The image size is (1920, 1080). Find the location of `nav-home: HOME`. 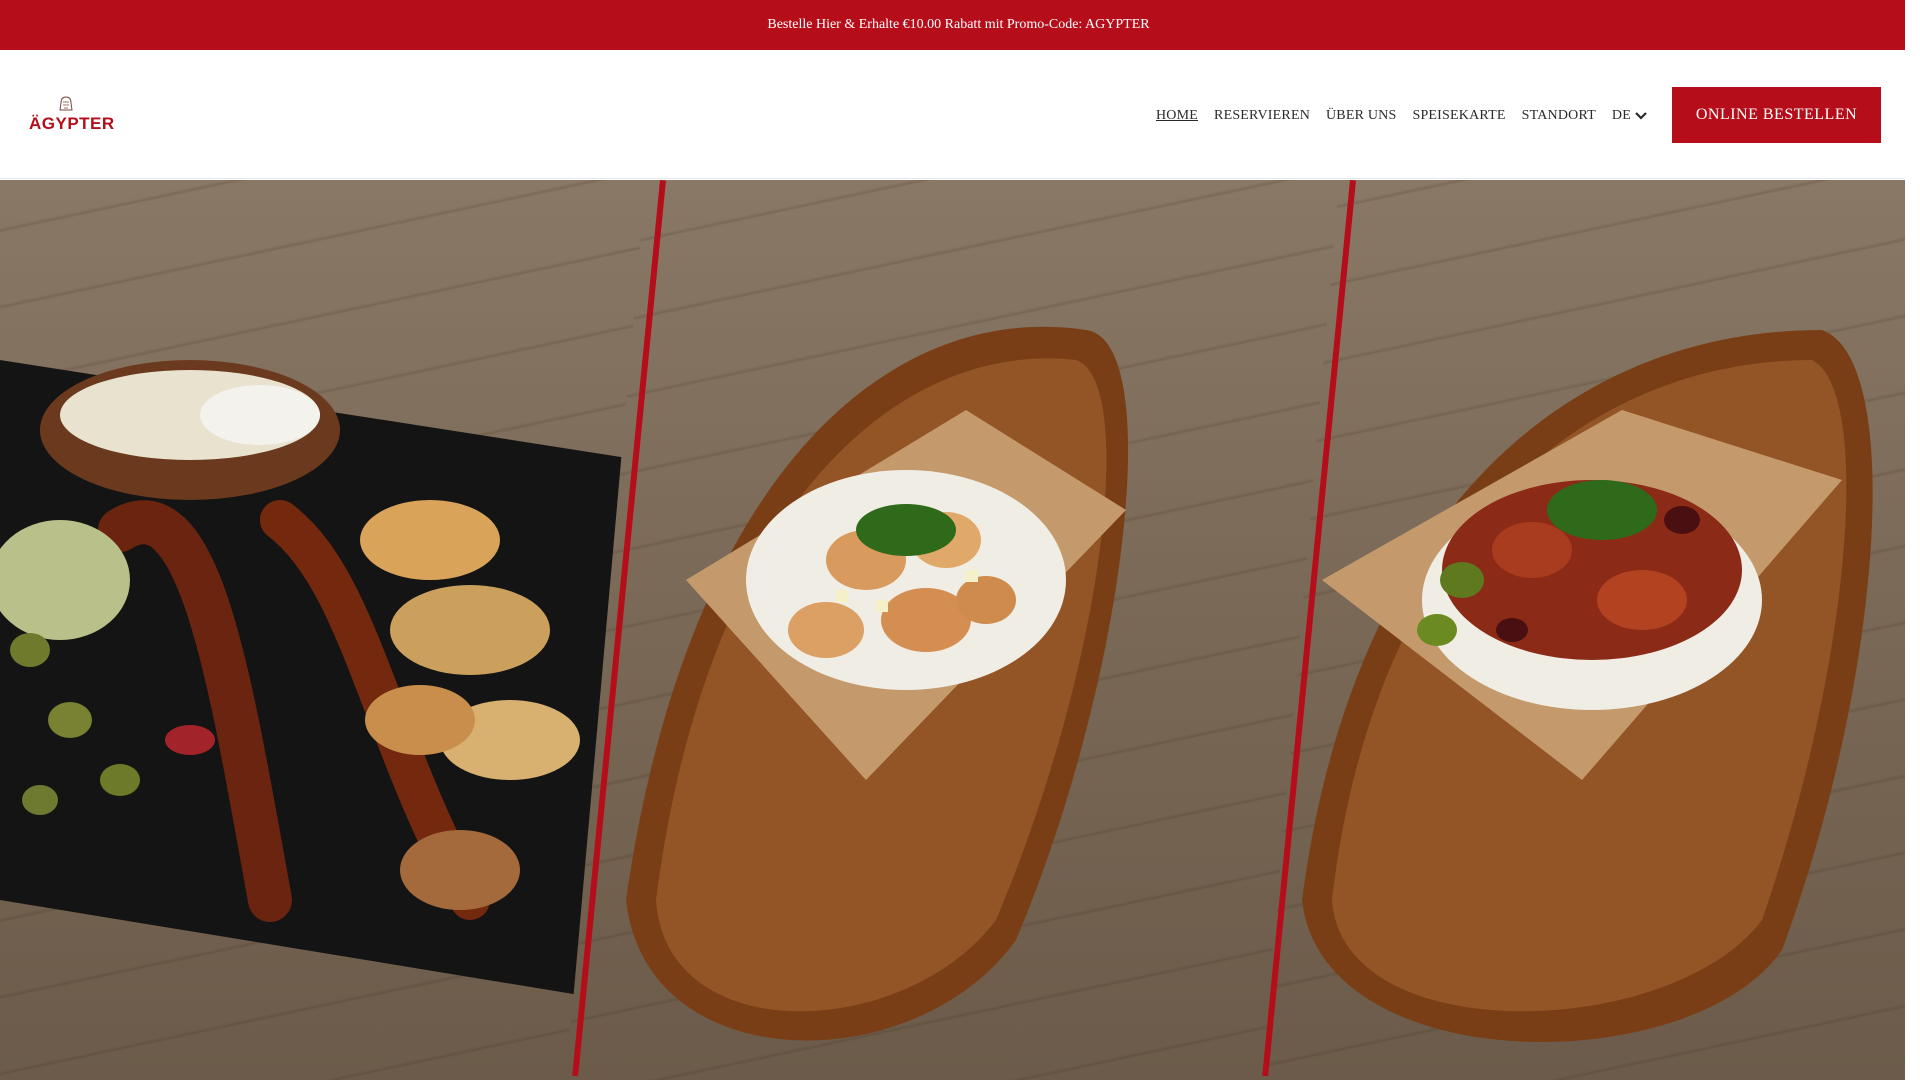

nav-home: HOME is located at coordinates (1177, 116).